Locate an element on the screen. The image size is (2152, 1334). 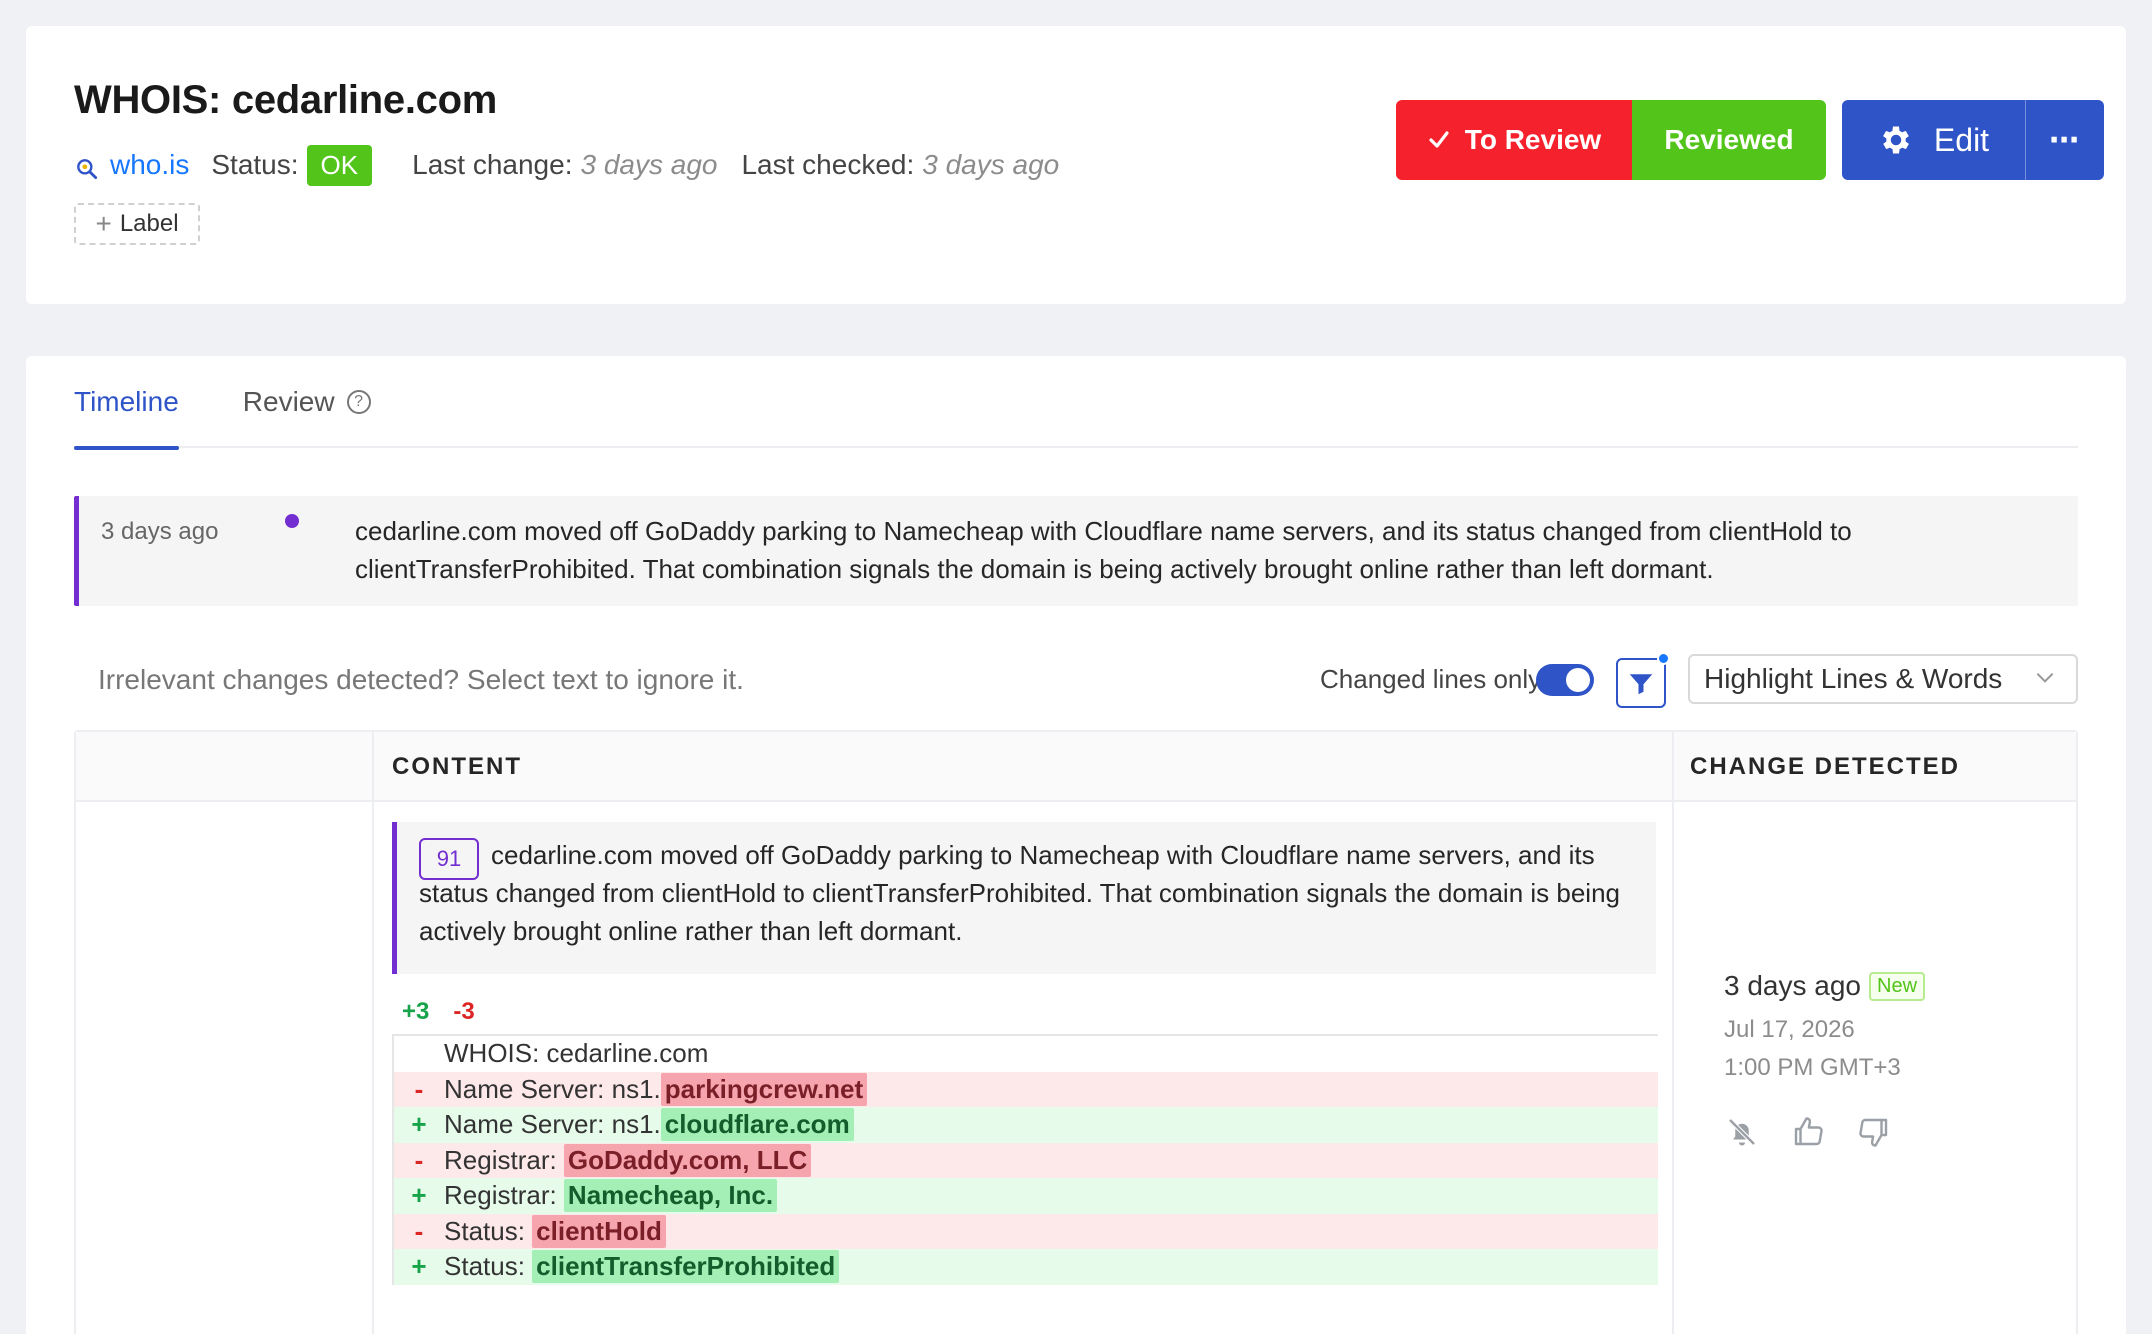
diff-line-added: + Name Server: ns1. cloudflare.com is located at coordinates (1026, 1125).